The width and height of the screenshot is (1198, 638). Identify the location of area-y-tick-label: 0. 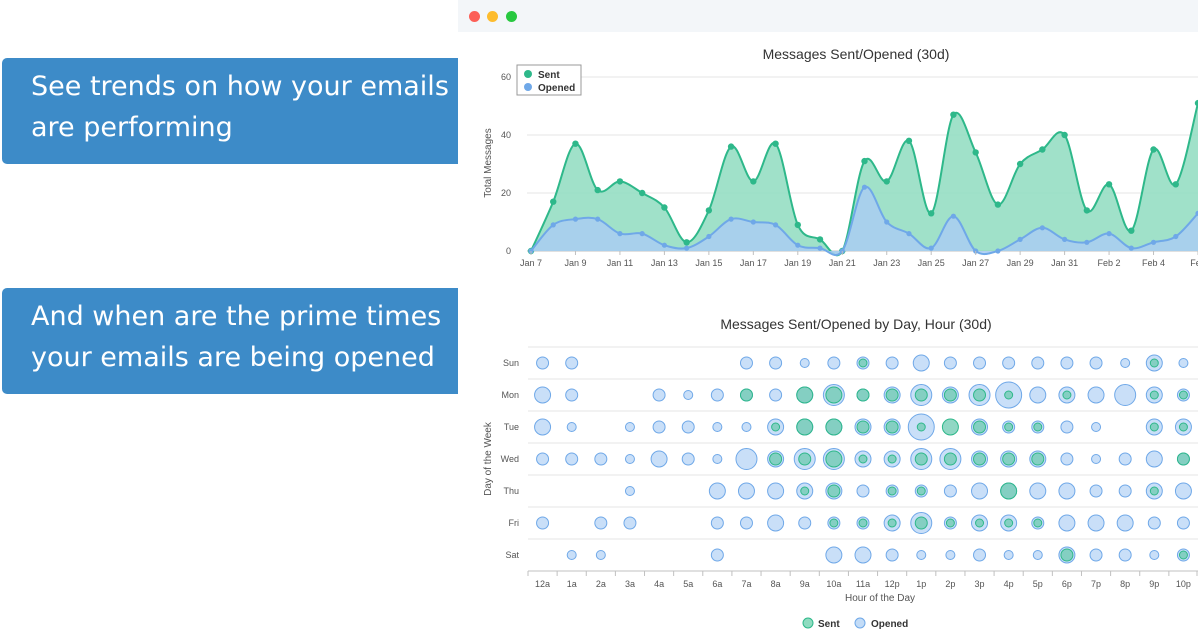
(508, 251).